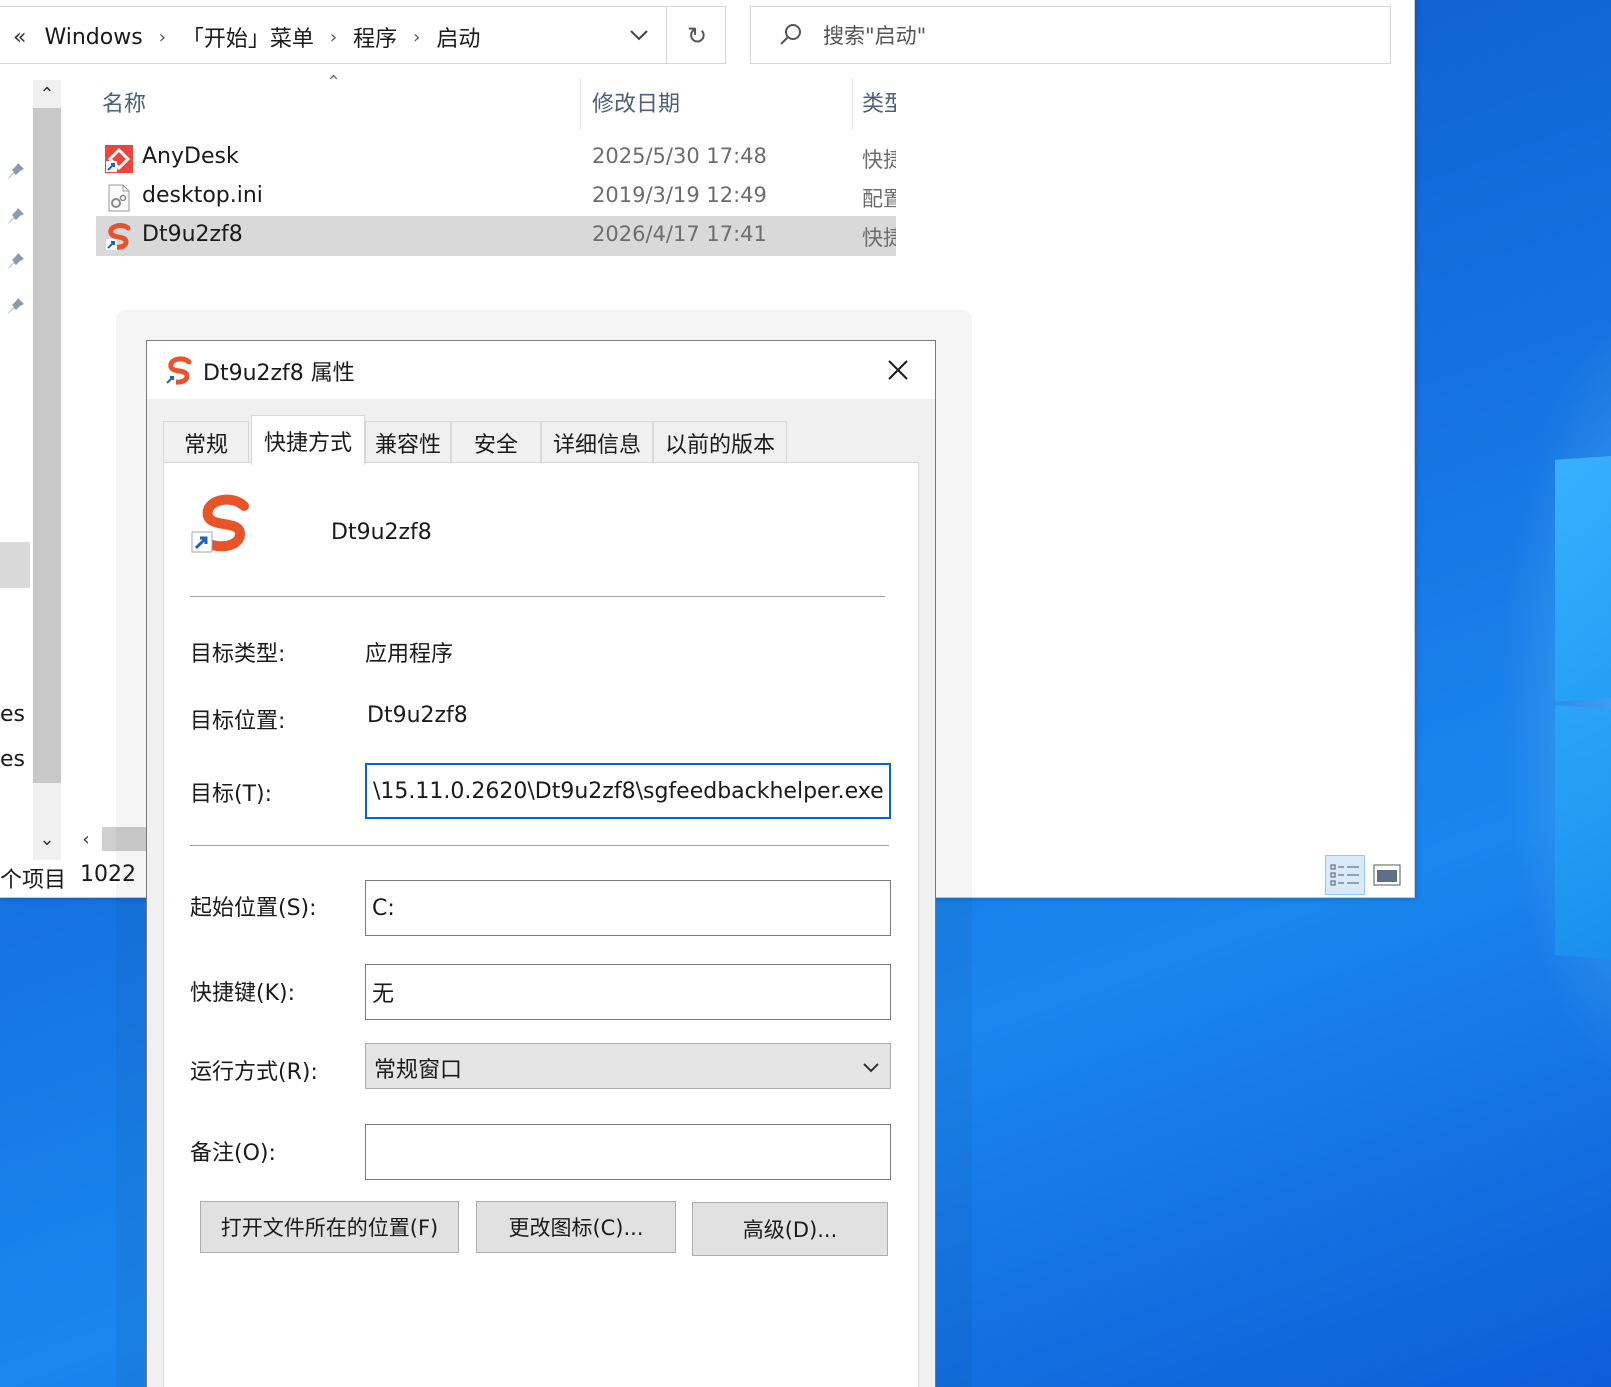 Image resolution: width=1611 pixels, height=1387 pixels. What do you see at coordinates (679, 234) in the screenshot?
I see `file-modified: 2026/4/17 17:41` at bounding box center [679, 234].